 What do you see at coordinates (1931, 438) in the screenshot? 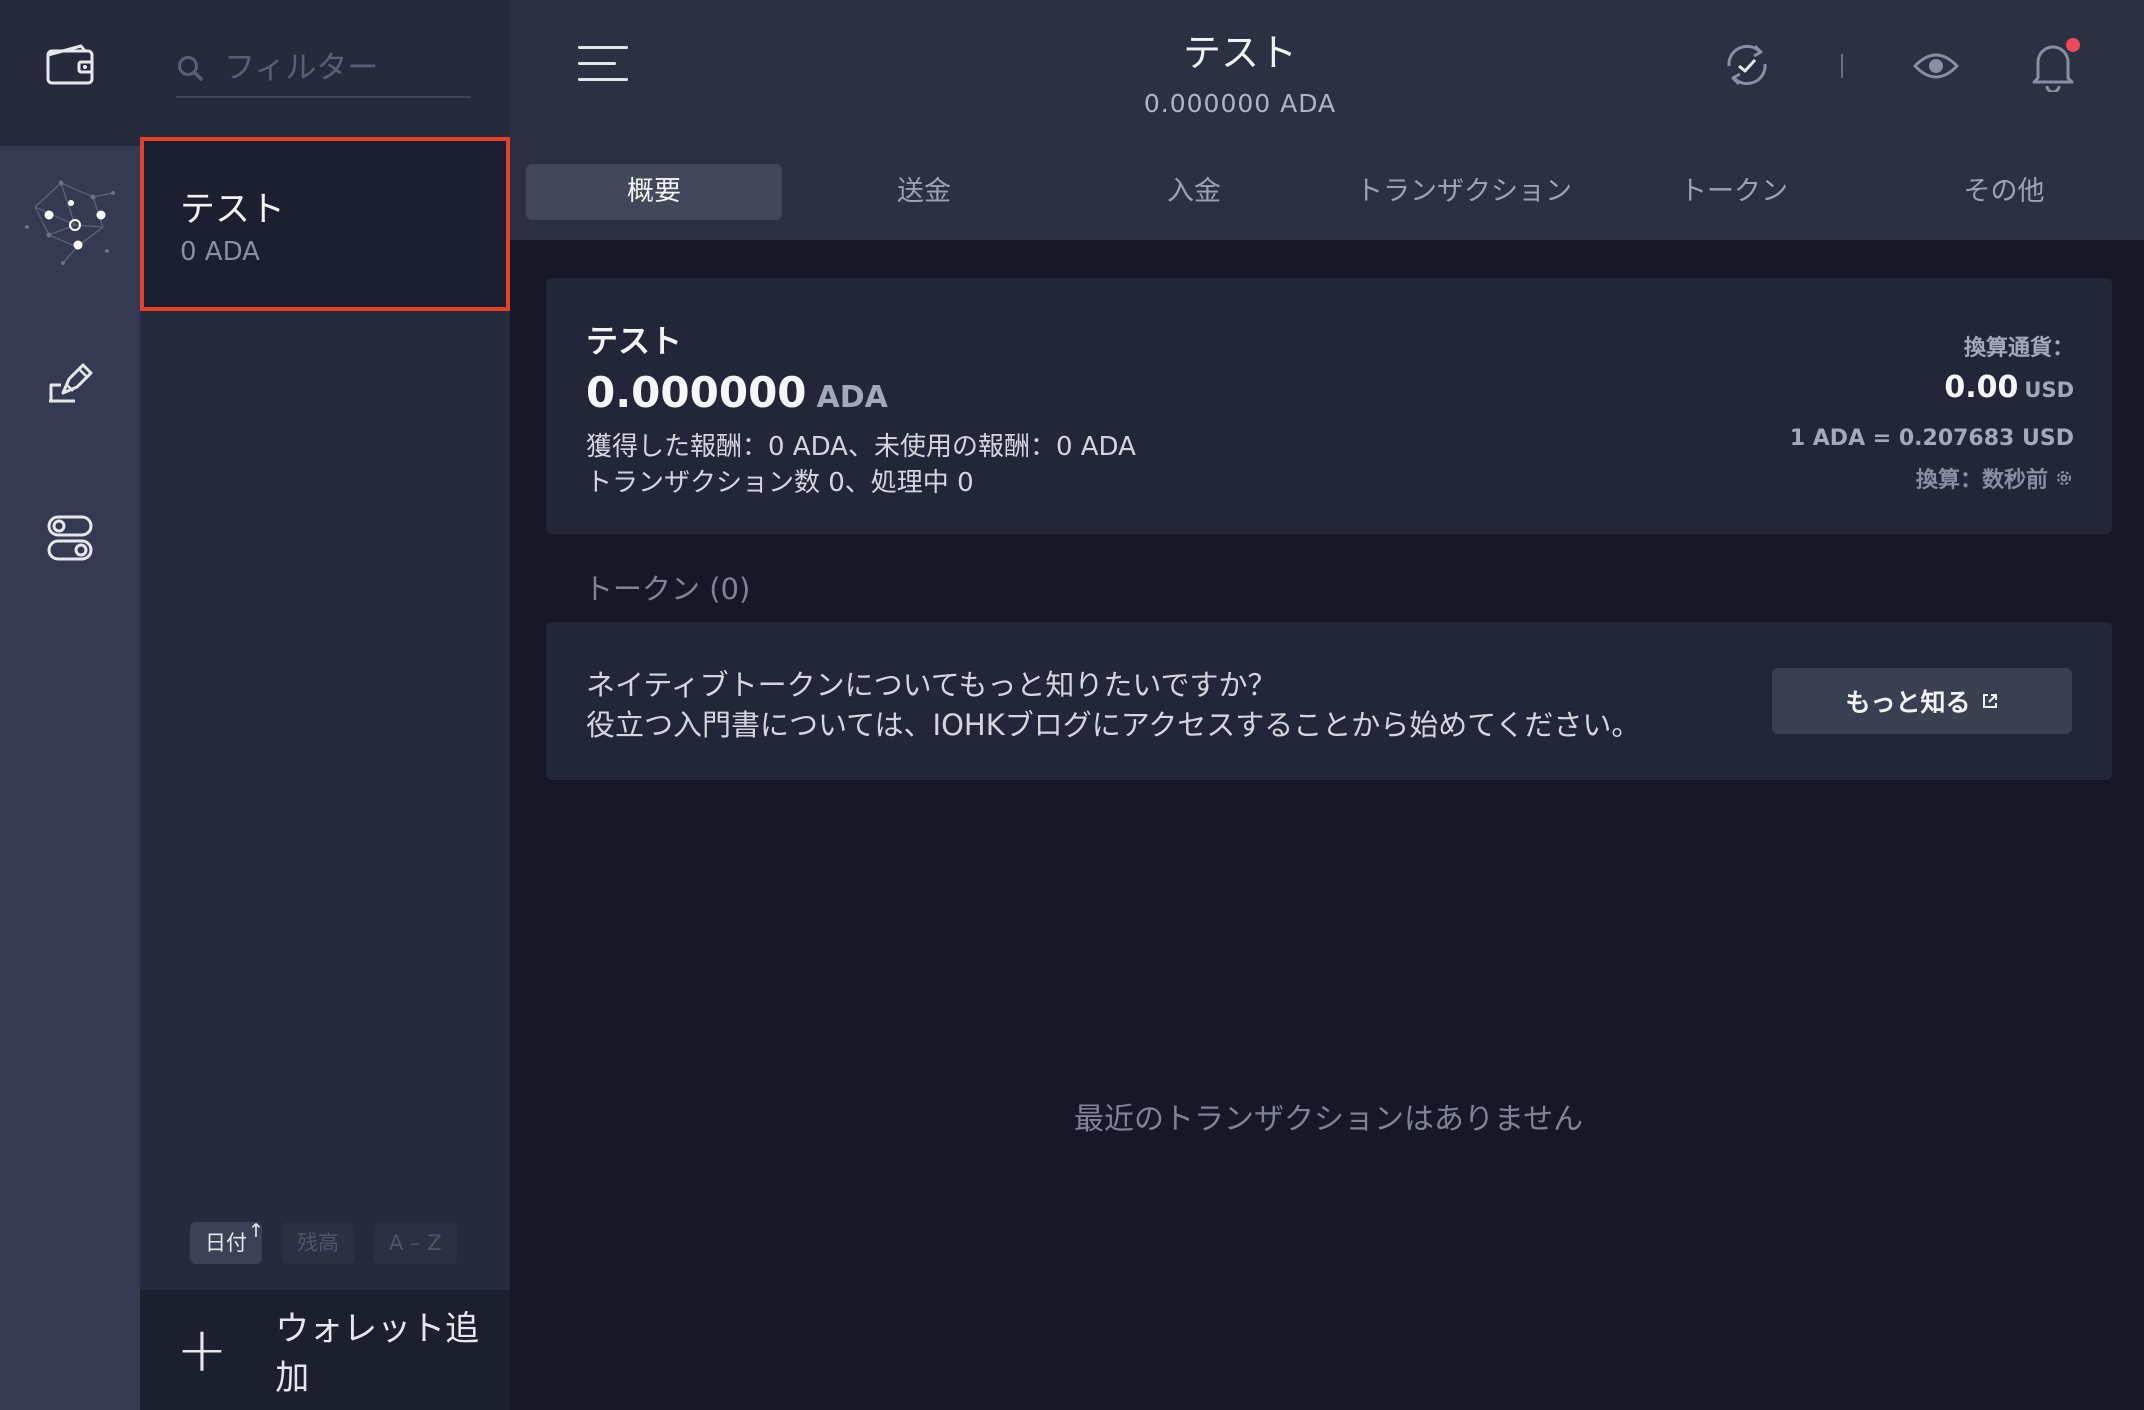
I see `exchange-rate: 1 ADA = 0.207683 USD` at bounding box center [1931, 438].